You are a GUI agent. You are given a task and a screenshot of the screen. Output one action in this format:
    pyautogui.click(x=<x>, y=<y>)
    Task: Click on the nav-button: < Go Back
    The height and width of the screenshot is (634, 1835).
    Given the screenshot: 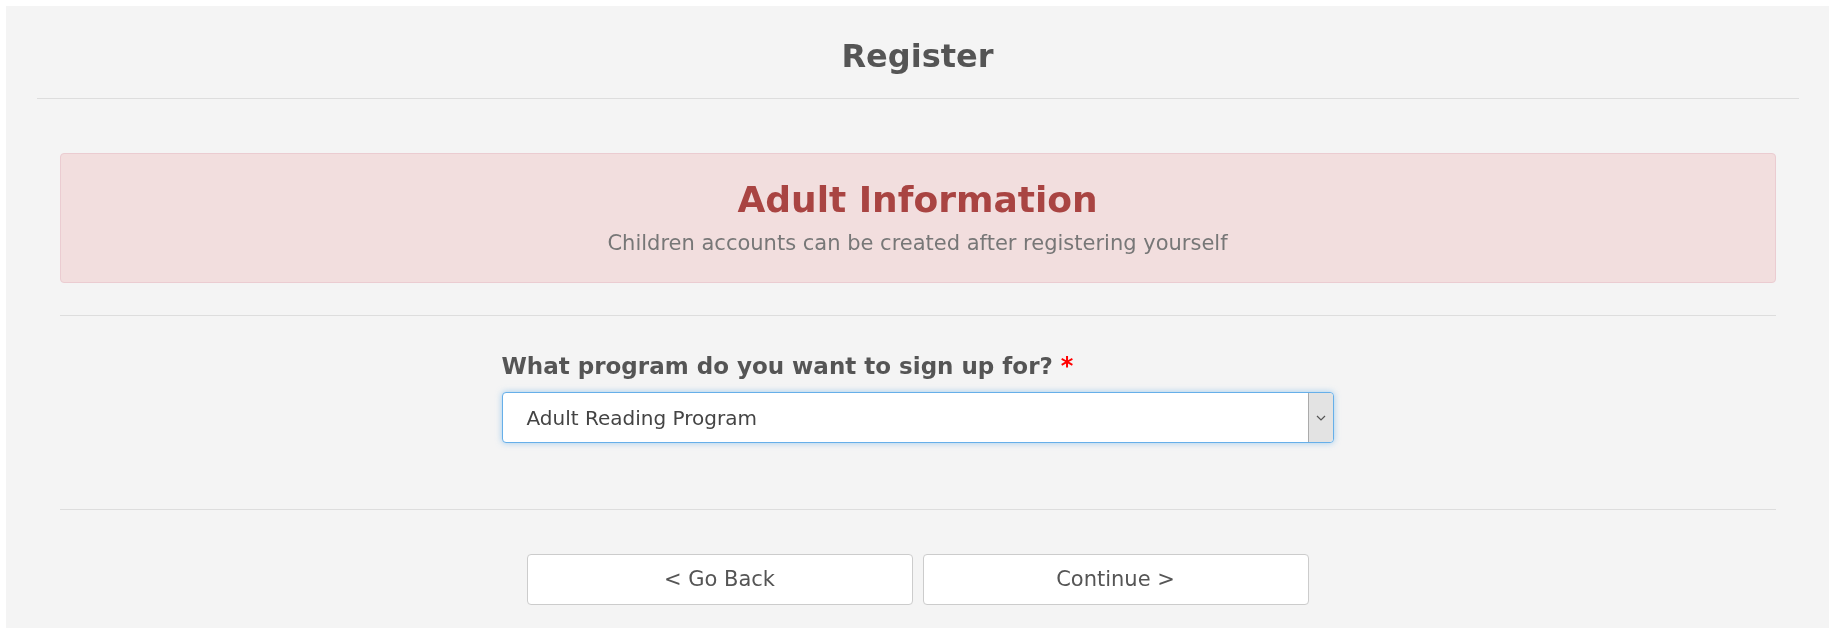 What is the action you would take?
    pyautogui.click(x=719, y=579)
    